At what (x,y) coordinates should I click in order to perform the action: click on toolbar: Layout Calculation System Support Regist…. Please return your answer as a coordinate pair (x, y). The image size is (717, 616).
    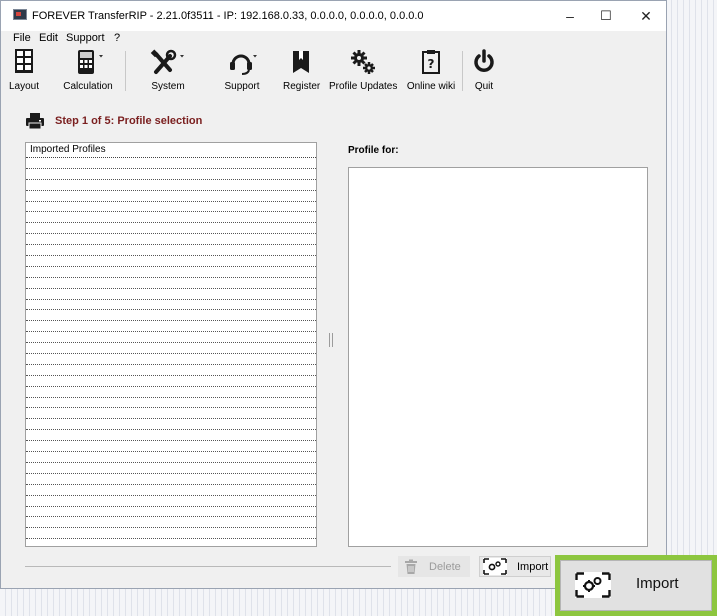
    Looking at the image, I should click on (333, 72).